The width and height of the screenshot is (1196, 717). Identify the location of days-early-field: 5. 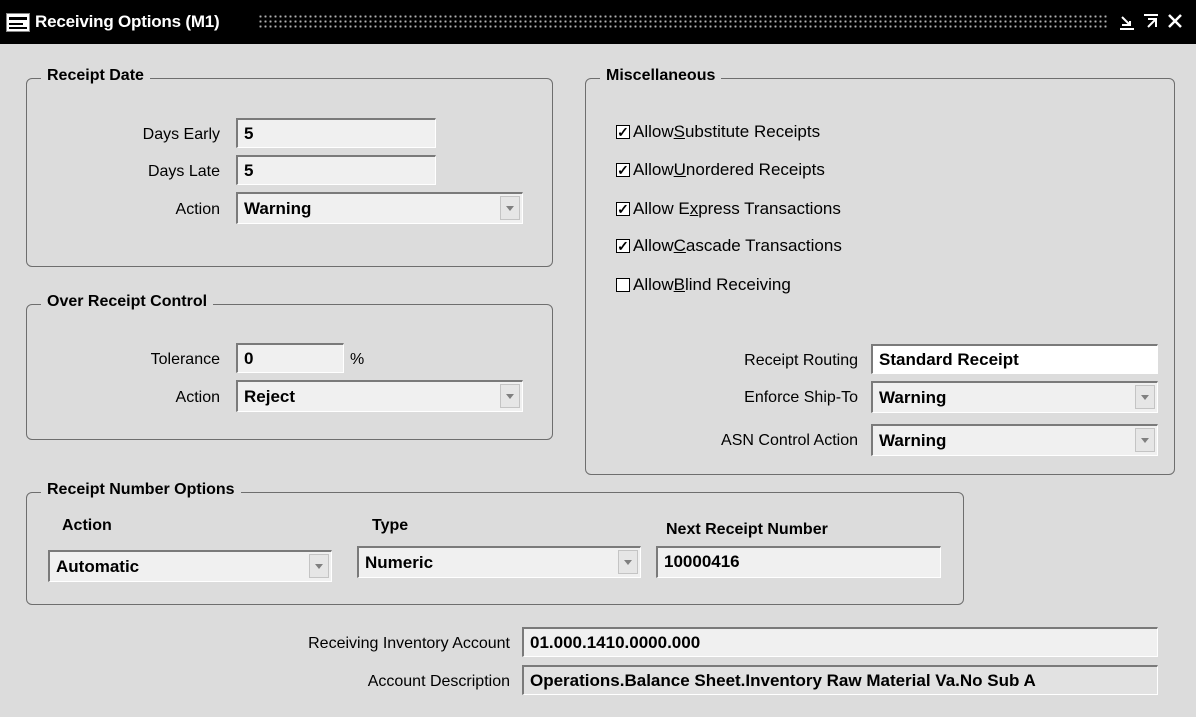
(336, 133).